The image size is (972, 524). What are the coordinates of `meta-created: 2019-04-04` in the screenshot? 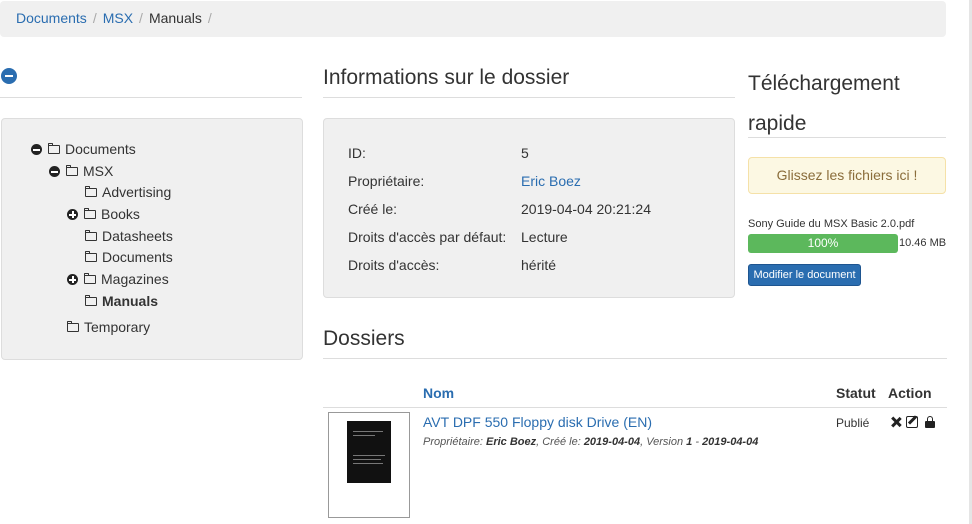 It's located at (612, 442).